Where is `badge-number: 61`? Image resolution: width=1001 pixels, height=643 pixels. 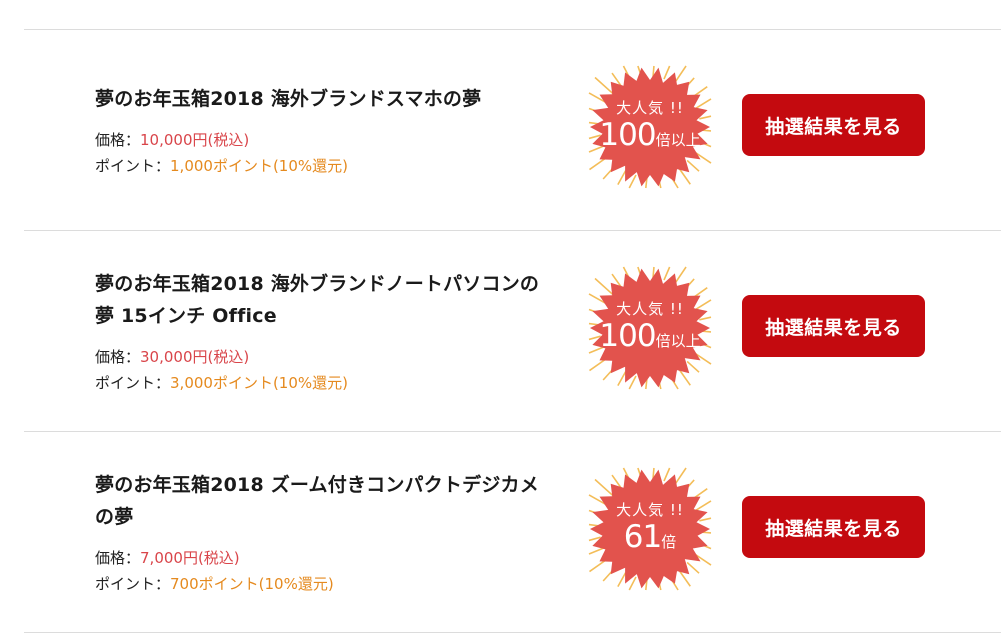 badge-number: 61 is located at coordinates (642, 537).